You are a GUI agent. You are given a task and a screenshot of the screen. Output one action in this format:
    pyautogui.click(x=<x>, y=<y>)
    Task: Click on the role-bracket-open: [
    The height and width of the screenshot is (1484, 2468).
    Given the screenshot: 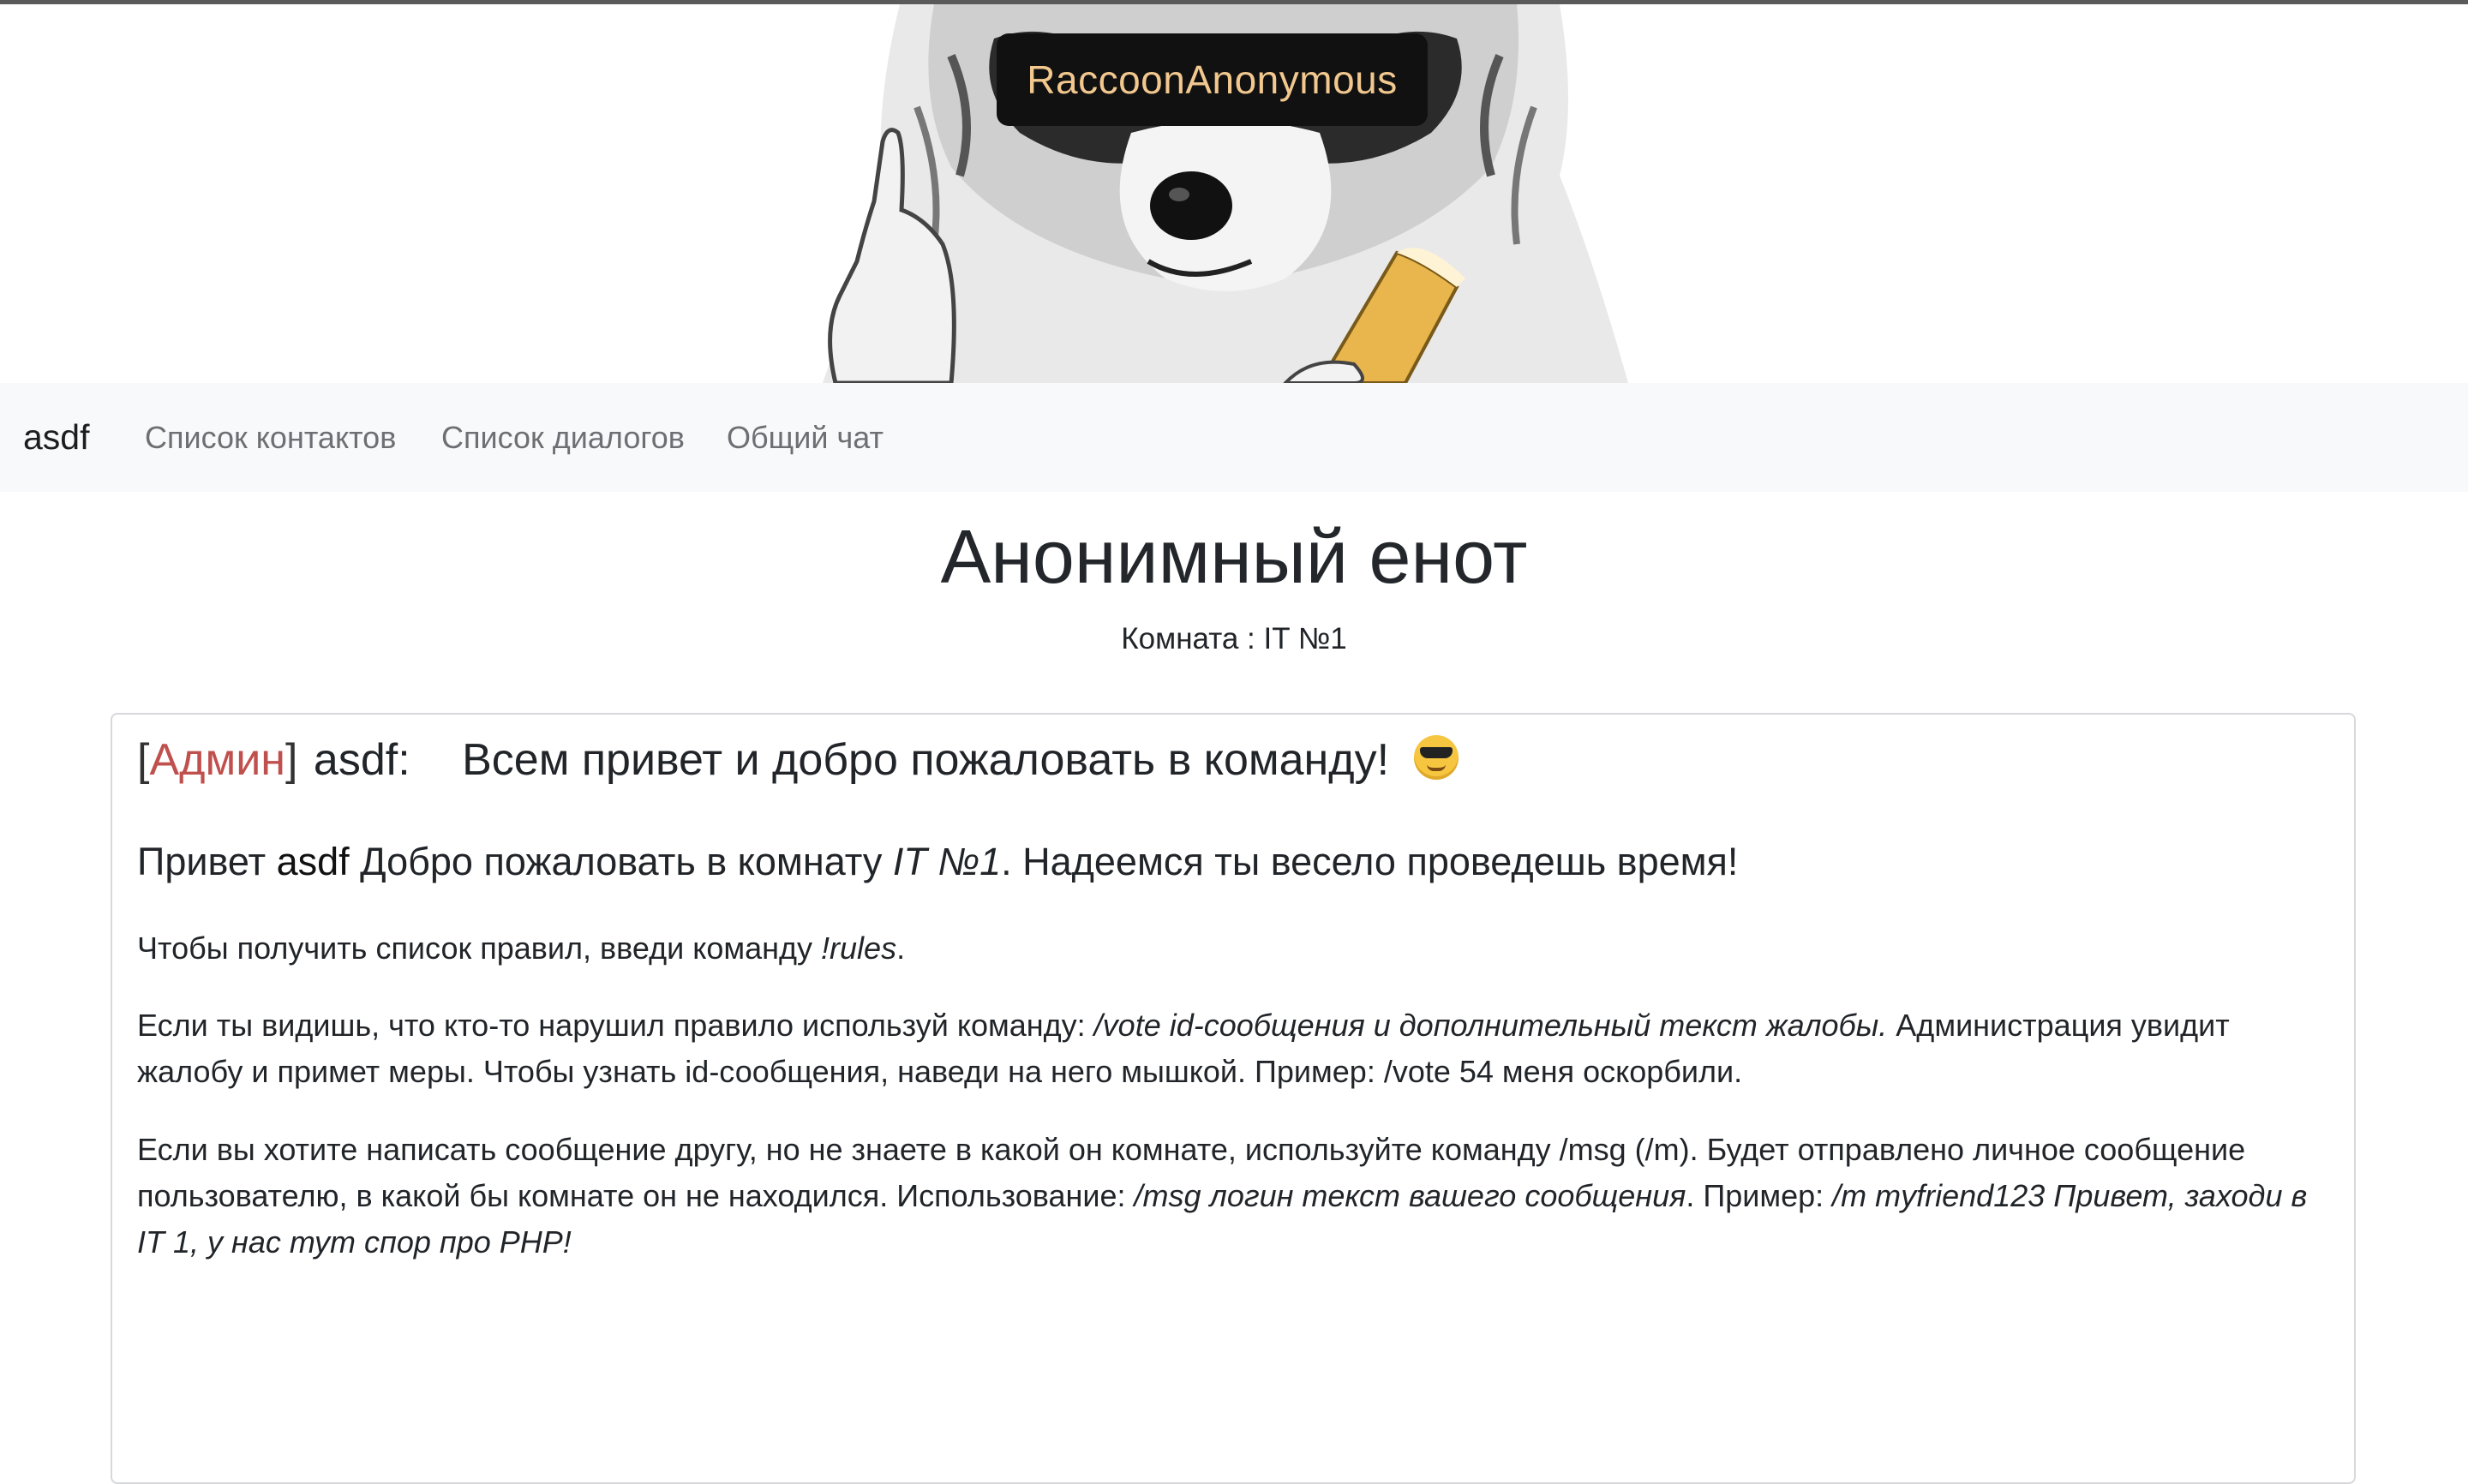 What is the action you would take?
    pyautogui.click(x=143, y=760)
    